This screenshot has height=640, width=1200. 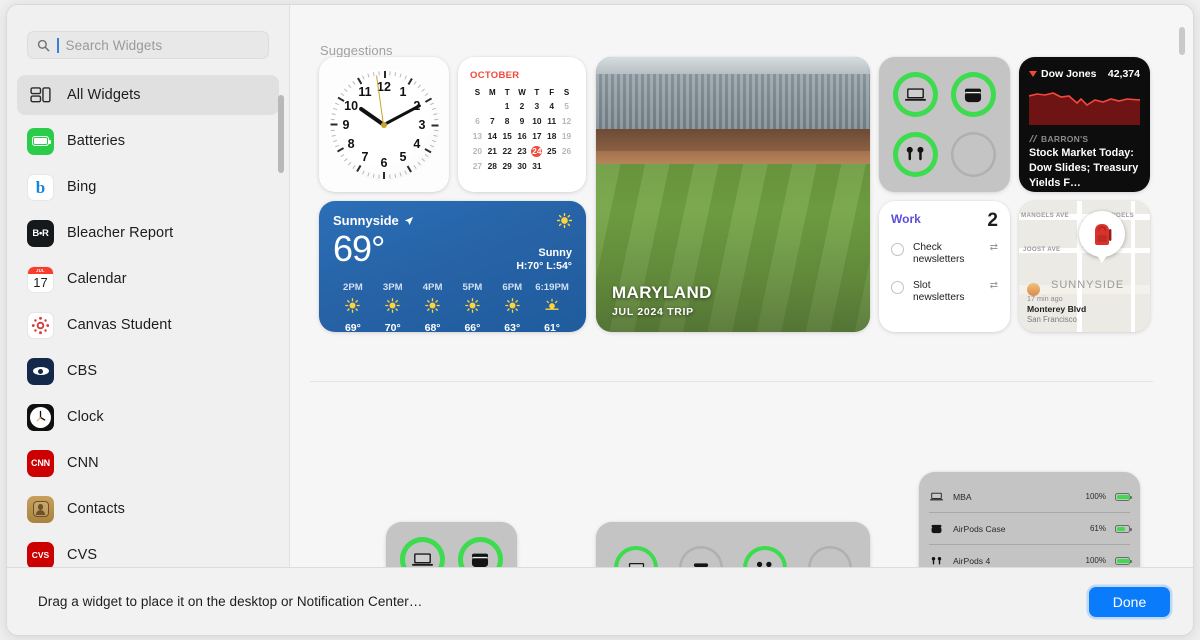 I want to click on calendar-day: 16, so click(x=522, y=136).